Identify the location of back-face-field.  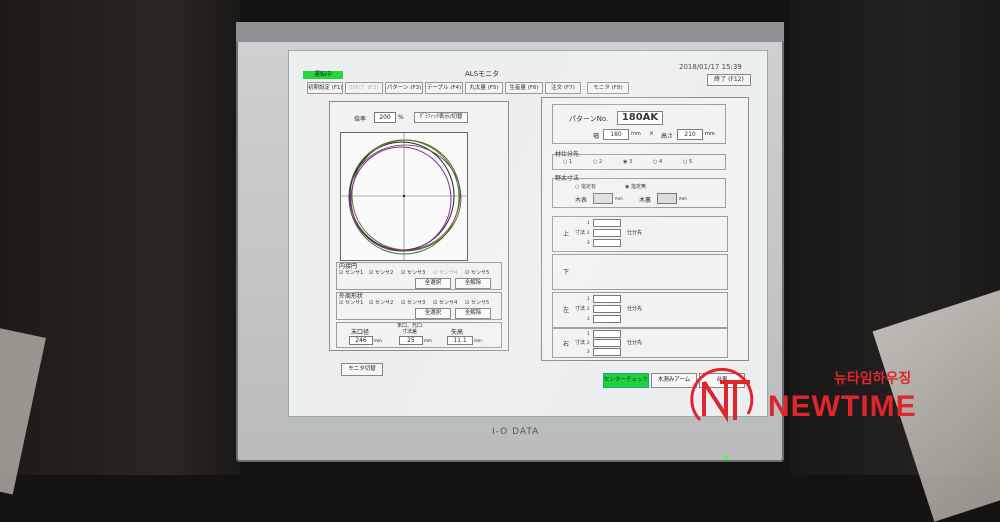
(667, 198).